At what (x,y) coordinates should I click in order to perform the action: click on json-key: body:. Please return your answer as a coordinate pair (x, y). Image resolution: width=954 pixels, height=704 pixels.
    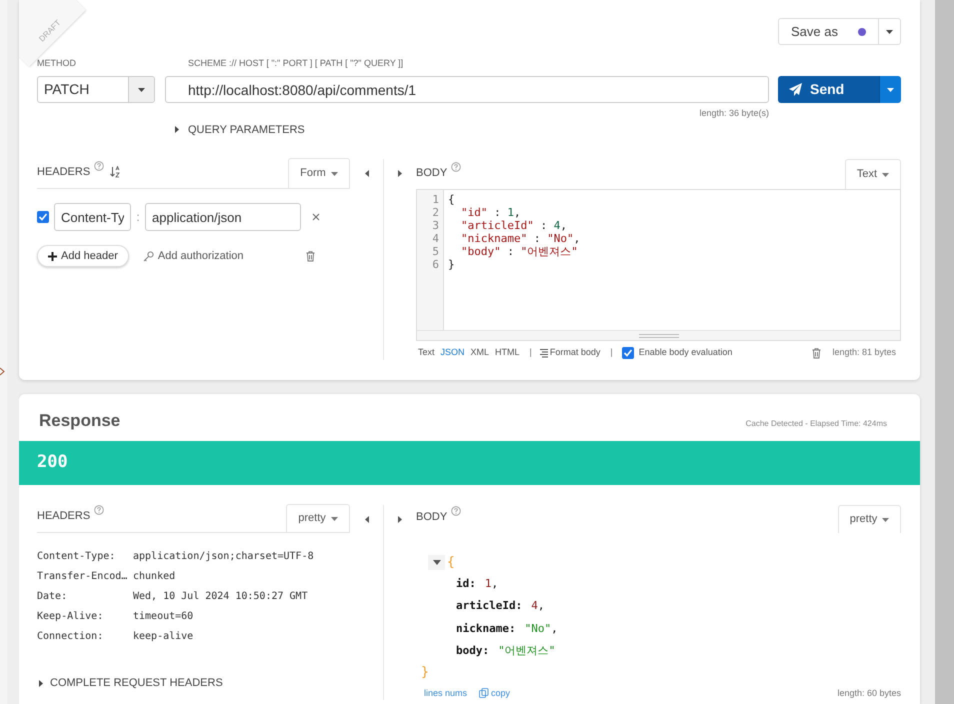
    Looking at the image, I should click on (473, 651).